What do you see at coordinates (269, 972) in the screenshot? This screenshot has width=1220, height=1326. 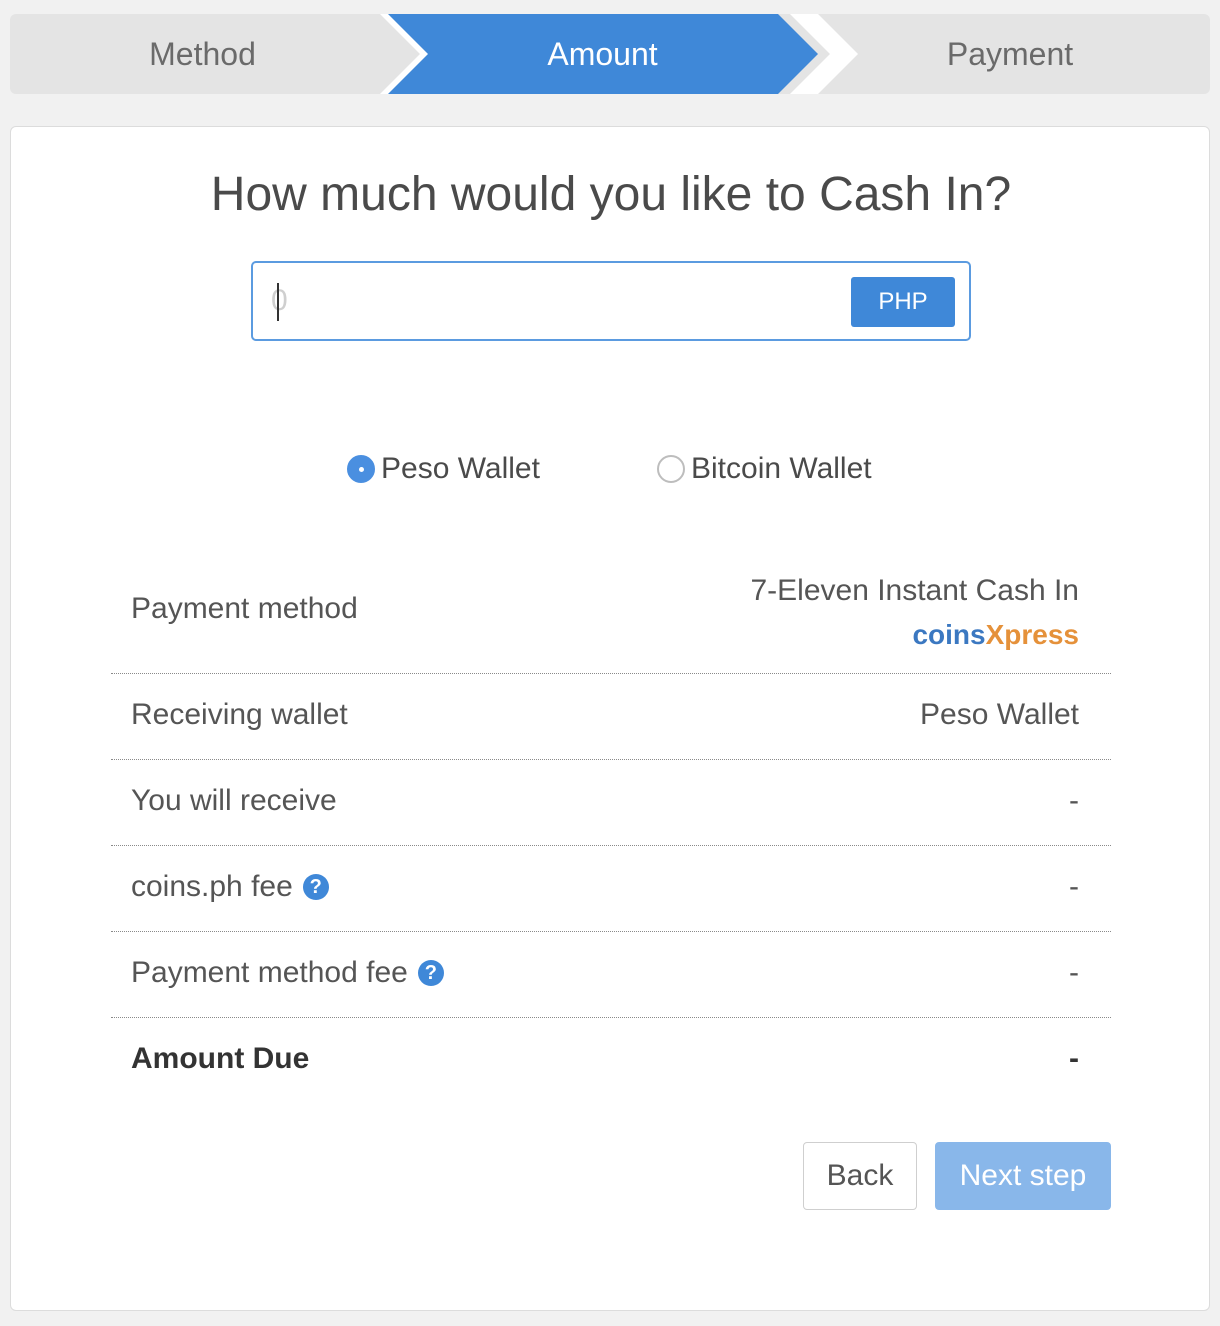 I see `payment-method-fee-label: Payment method fee` at bounding box center [269, 972].